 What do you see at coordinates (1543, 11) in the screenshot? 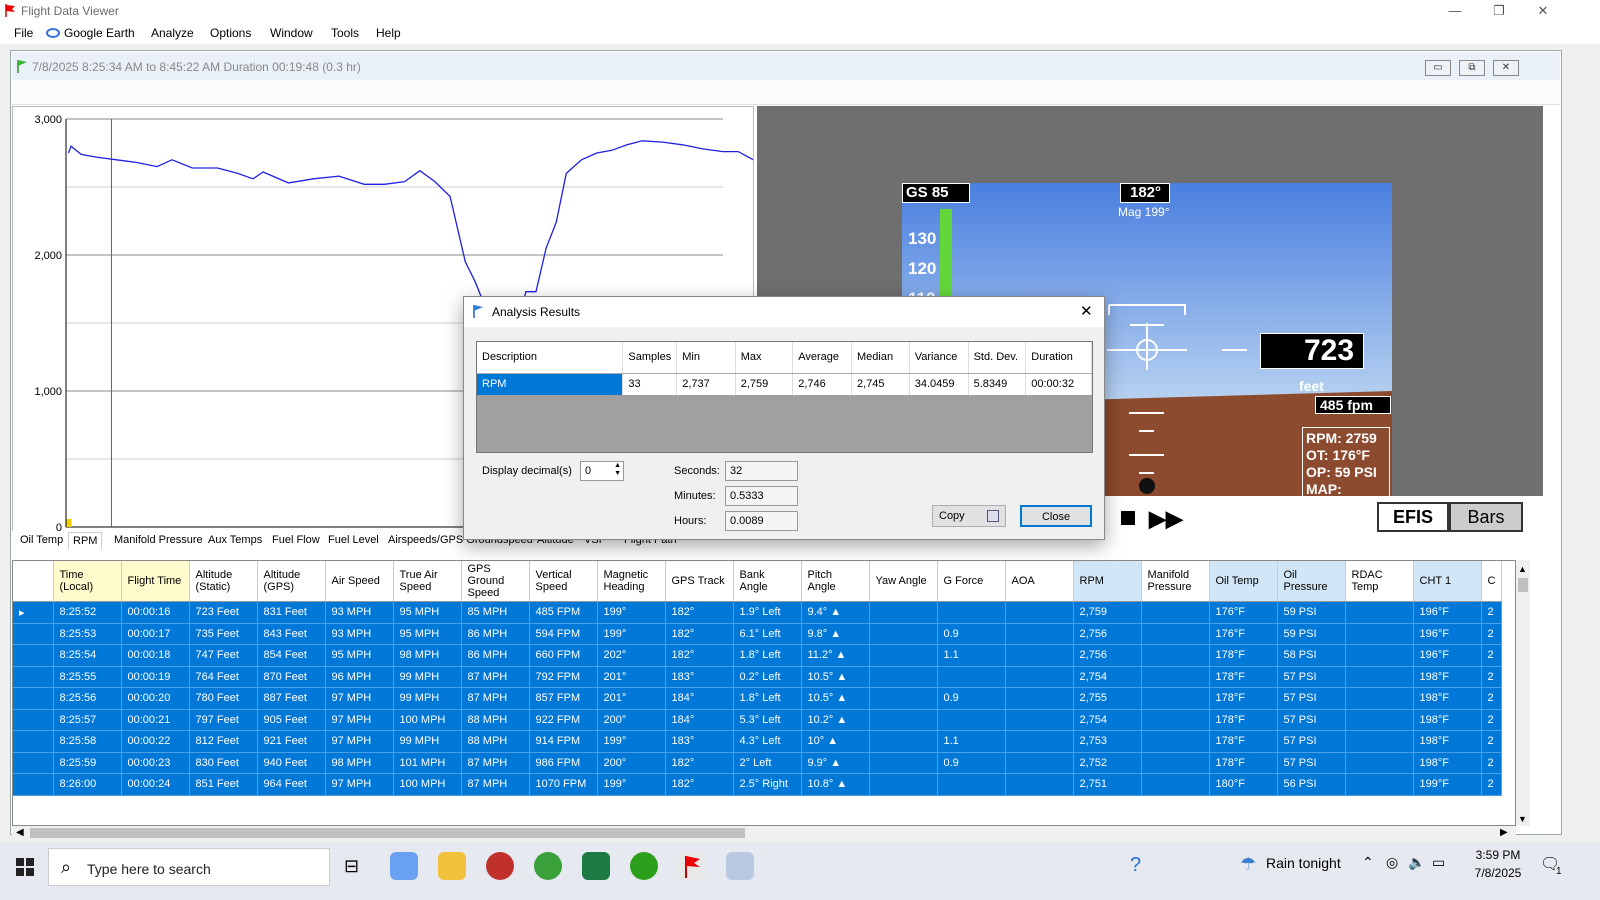
I see `close-window-button: ✕` at bounding box center [1543, 11].